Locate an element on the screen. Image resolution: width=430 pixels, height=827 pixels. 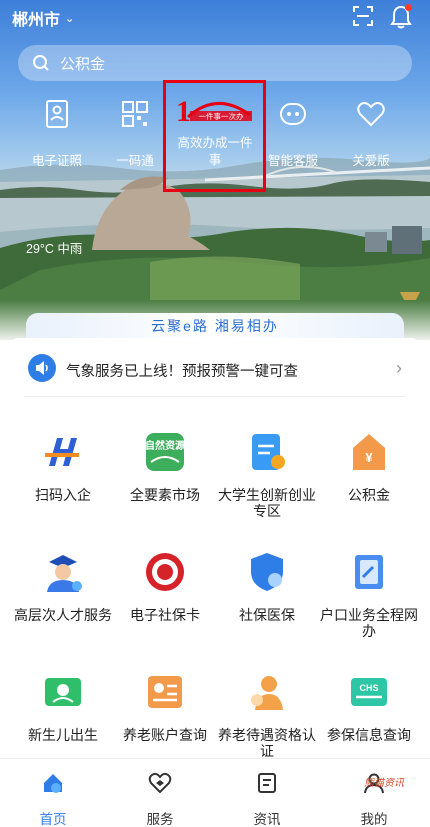
service-item-factor-market: 自然资源 全要素市场 is located at coordinates (165, 466).